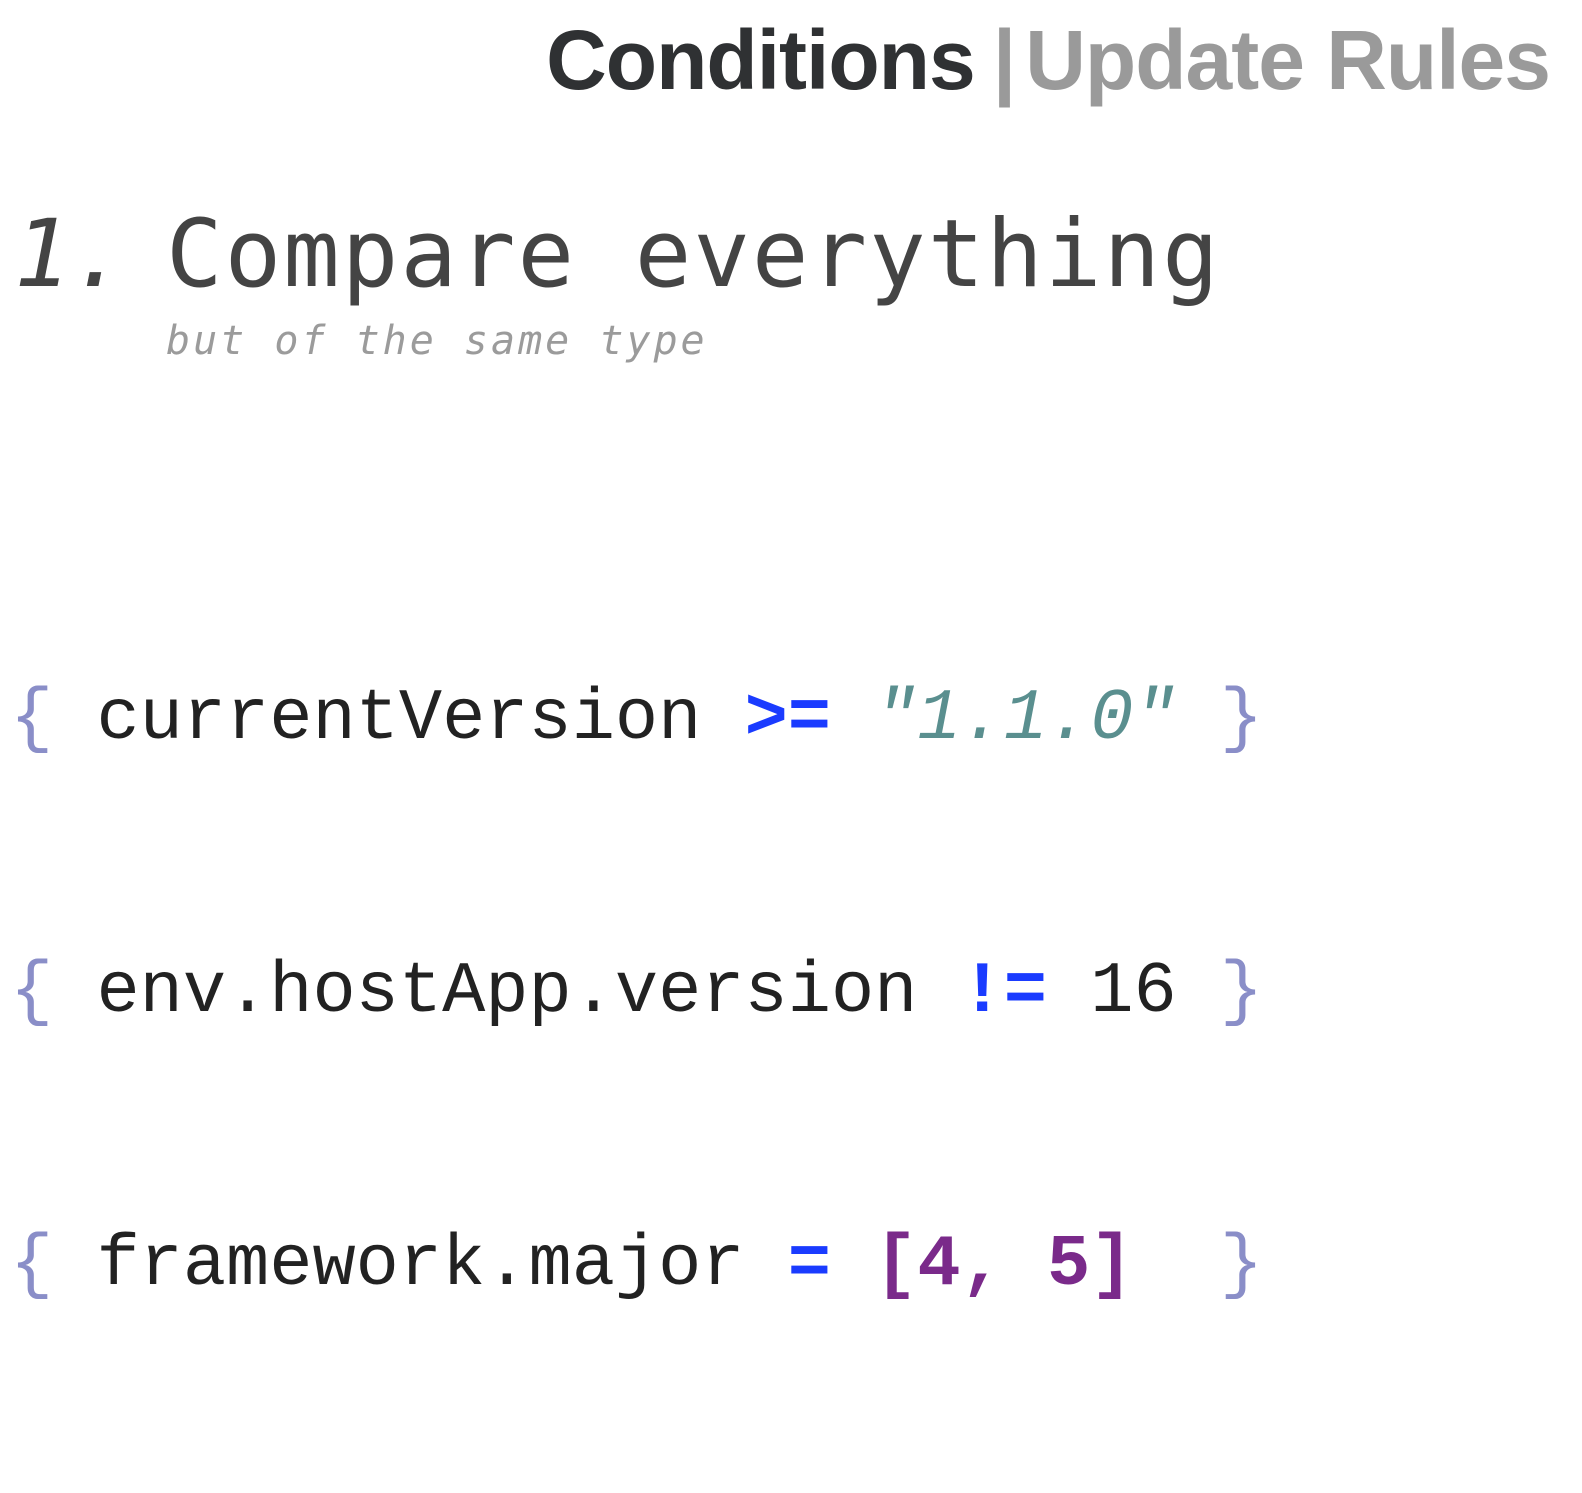 Image resolution: width=1582 pixels, height=1493 pixels. What do you see at coordinates (1288, 60) in the screenshot?
I see `header-inactive-label: Update Rules` at bounding box center [1288, 60].